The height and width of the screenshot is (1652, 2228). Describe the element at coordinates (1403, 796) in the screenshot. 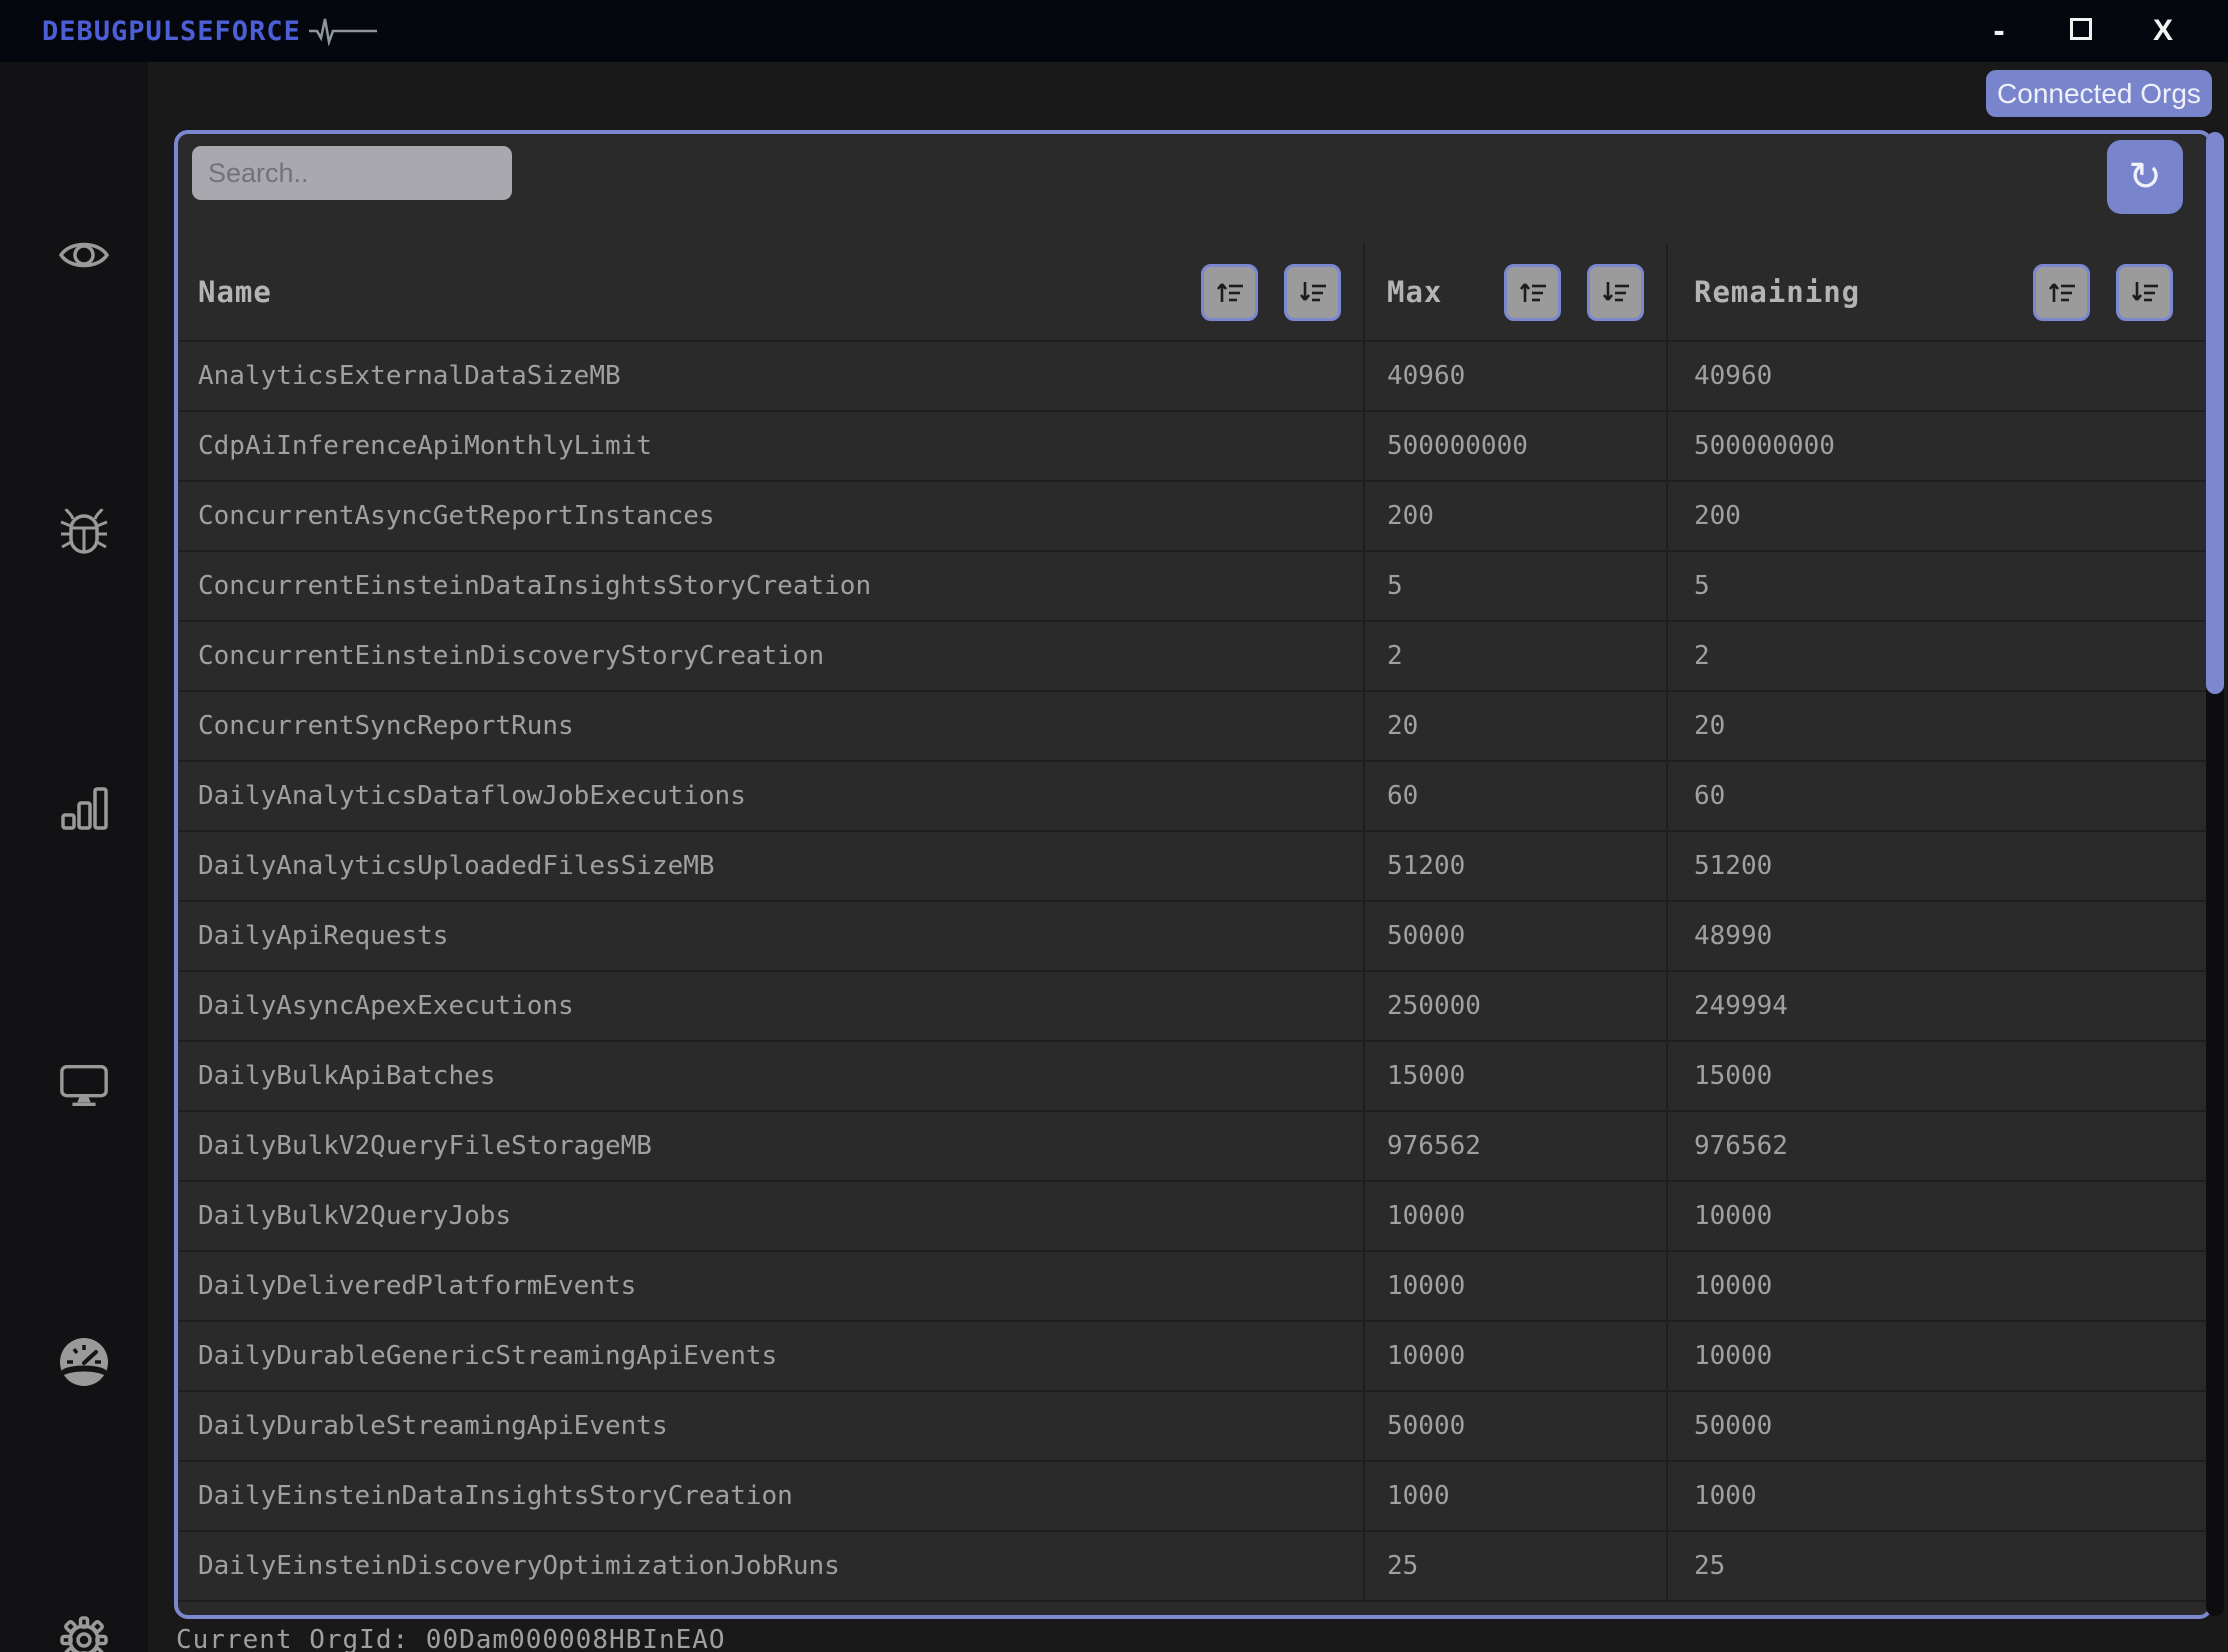

I see `cell-max: 60` at that location.